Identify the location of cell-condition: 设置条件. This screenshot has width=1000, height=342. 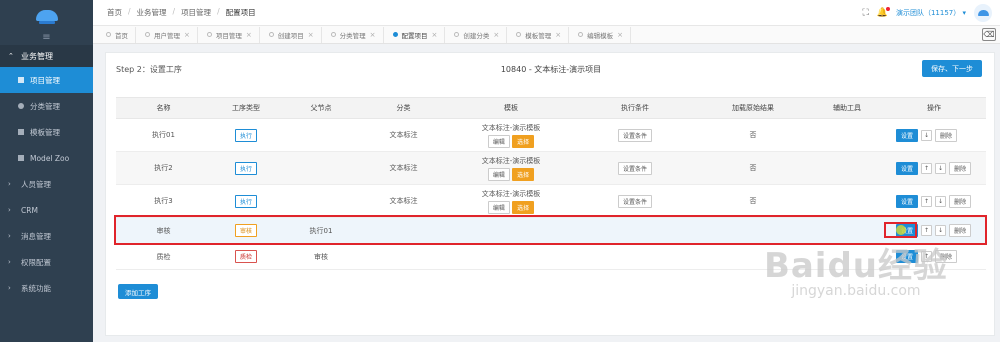
(635, 168).